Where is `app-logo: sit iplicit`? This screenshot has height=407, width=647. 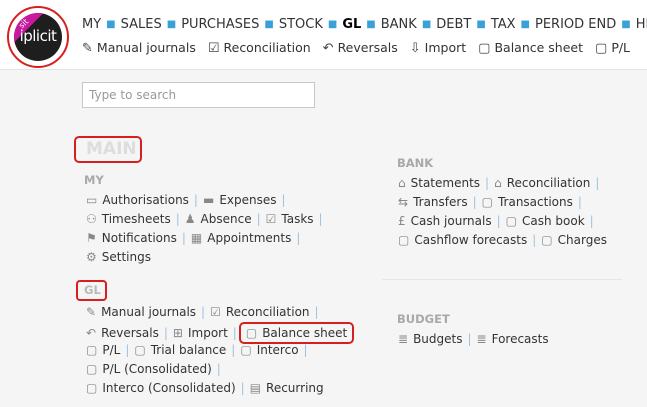
app-logo: sit iplicit is located at coordinates (38, 37).